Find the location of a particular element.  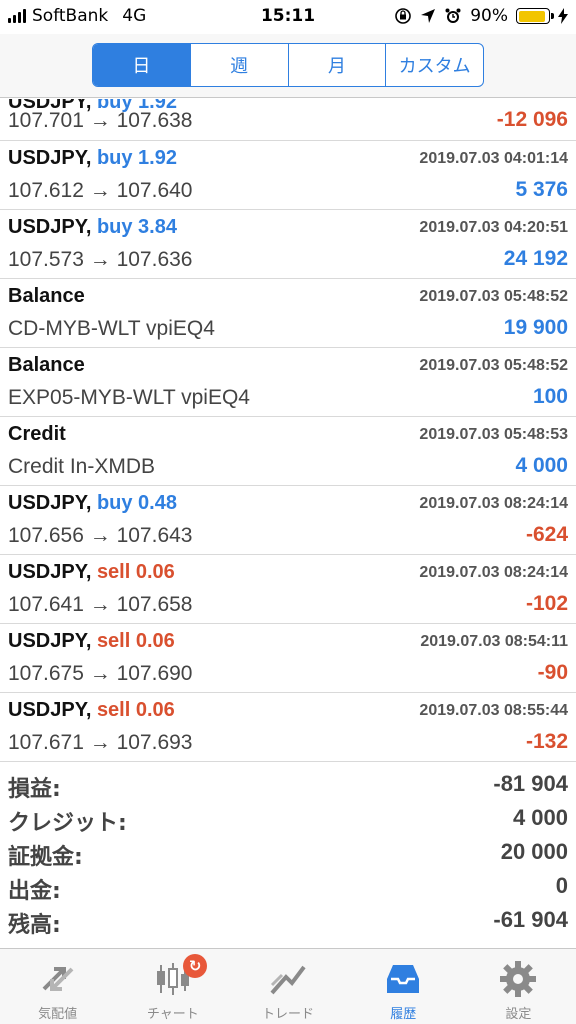

period-tab-custom: カスタム is located at coordinates (434, 65).